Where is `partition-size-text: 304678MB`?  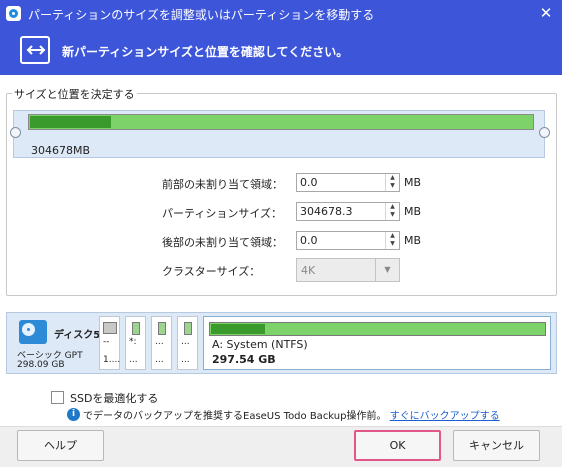
partition-size-text: 304678MB is located at coordinates (61, 150).